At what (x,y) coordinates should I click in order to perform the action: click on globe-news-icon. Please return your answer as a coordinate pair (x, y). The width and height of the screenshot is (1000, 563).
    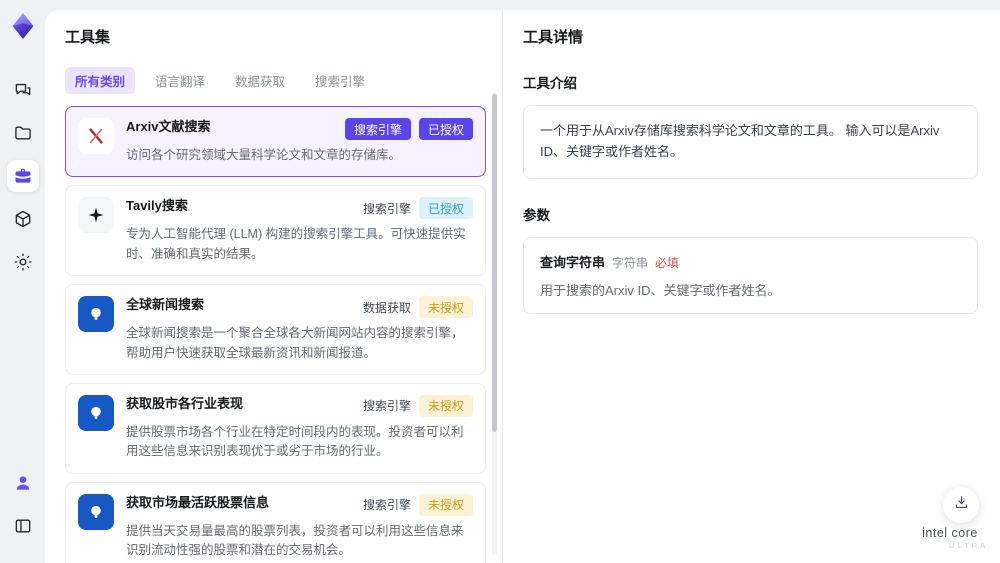
    Looking at the image, I should click on (96, 314).